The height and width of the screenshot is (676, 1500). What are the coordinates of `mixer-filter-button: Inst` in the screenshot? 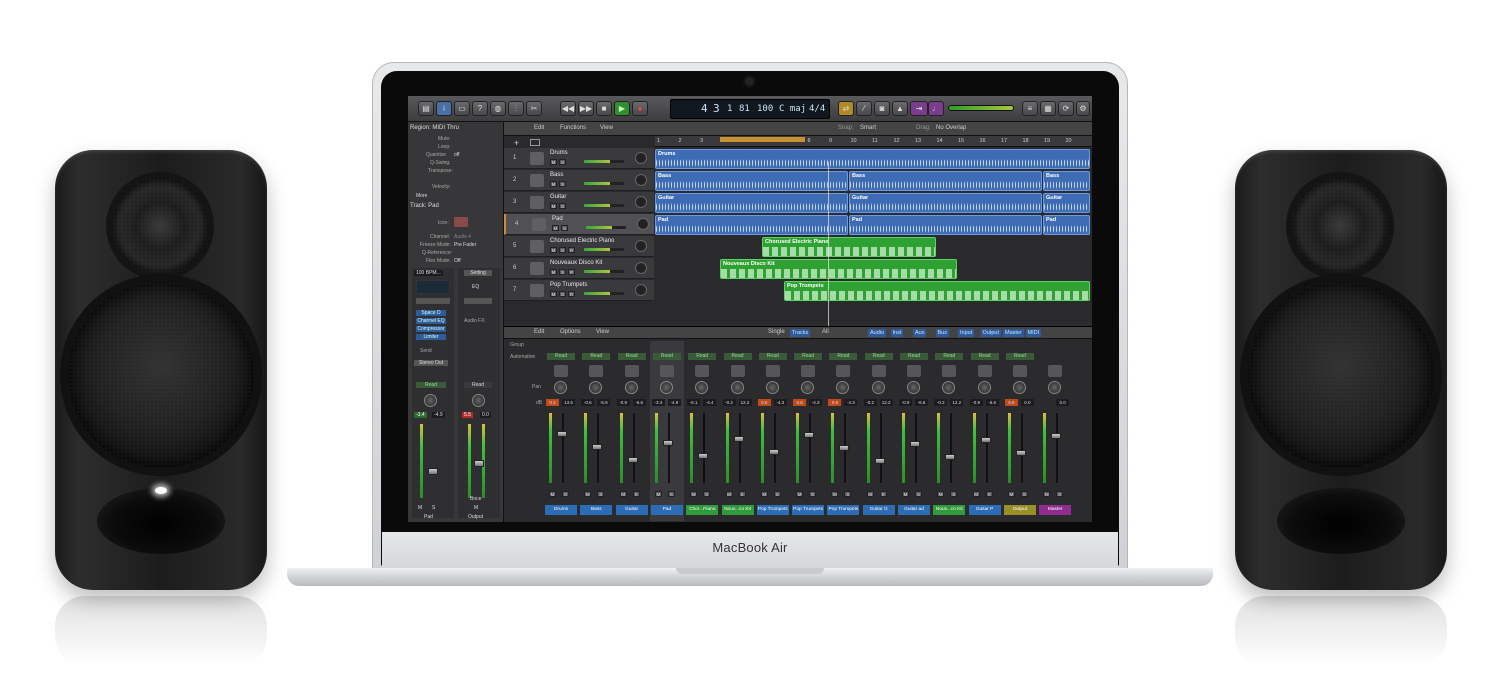 It's located at (897, 333).